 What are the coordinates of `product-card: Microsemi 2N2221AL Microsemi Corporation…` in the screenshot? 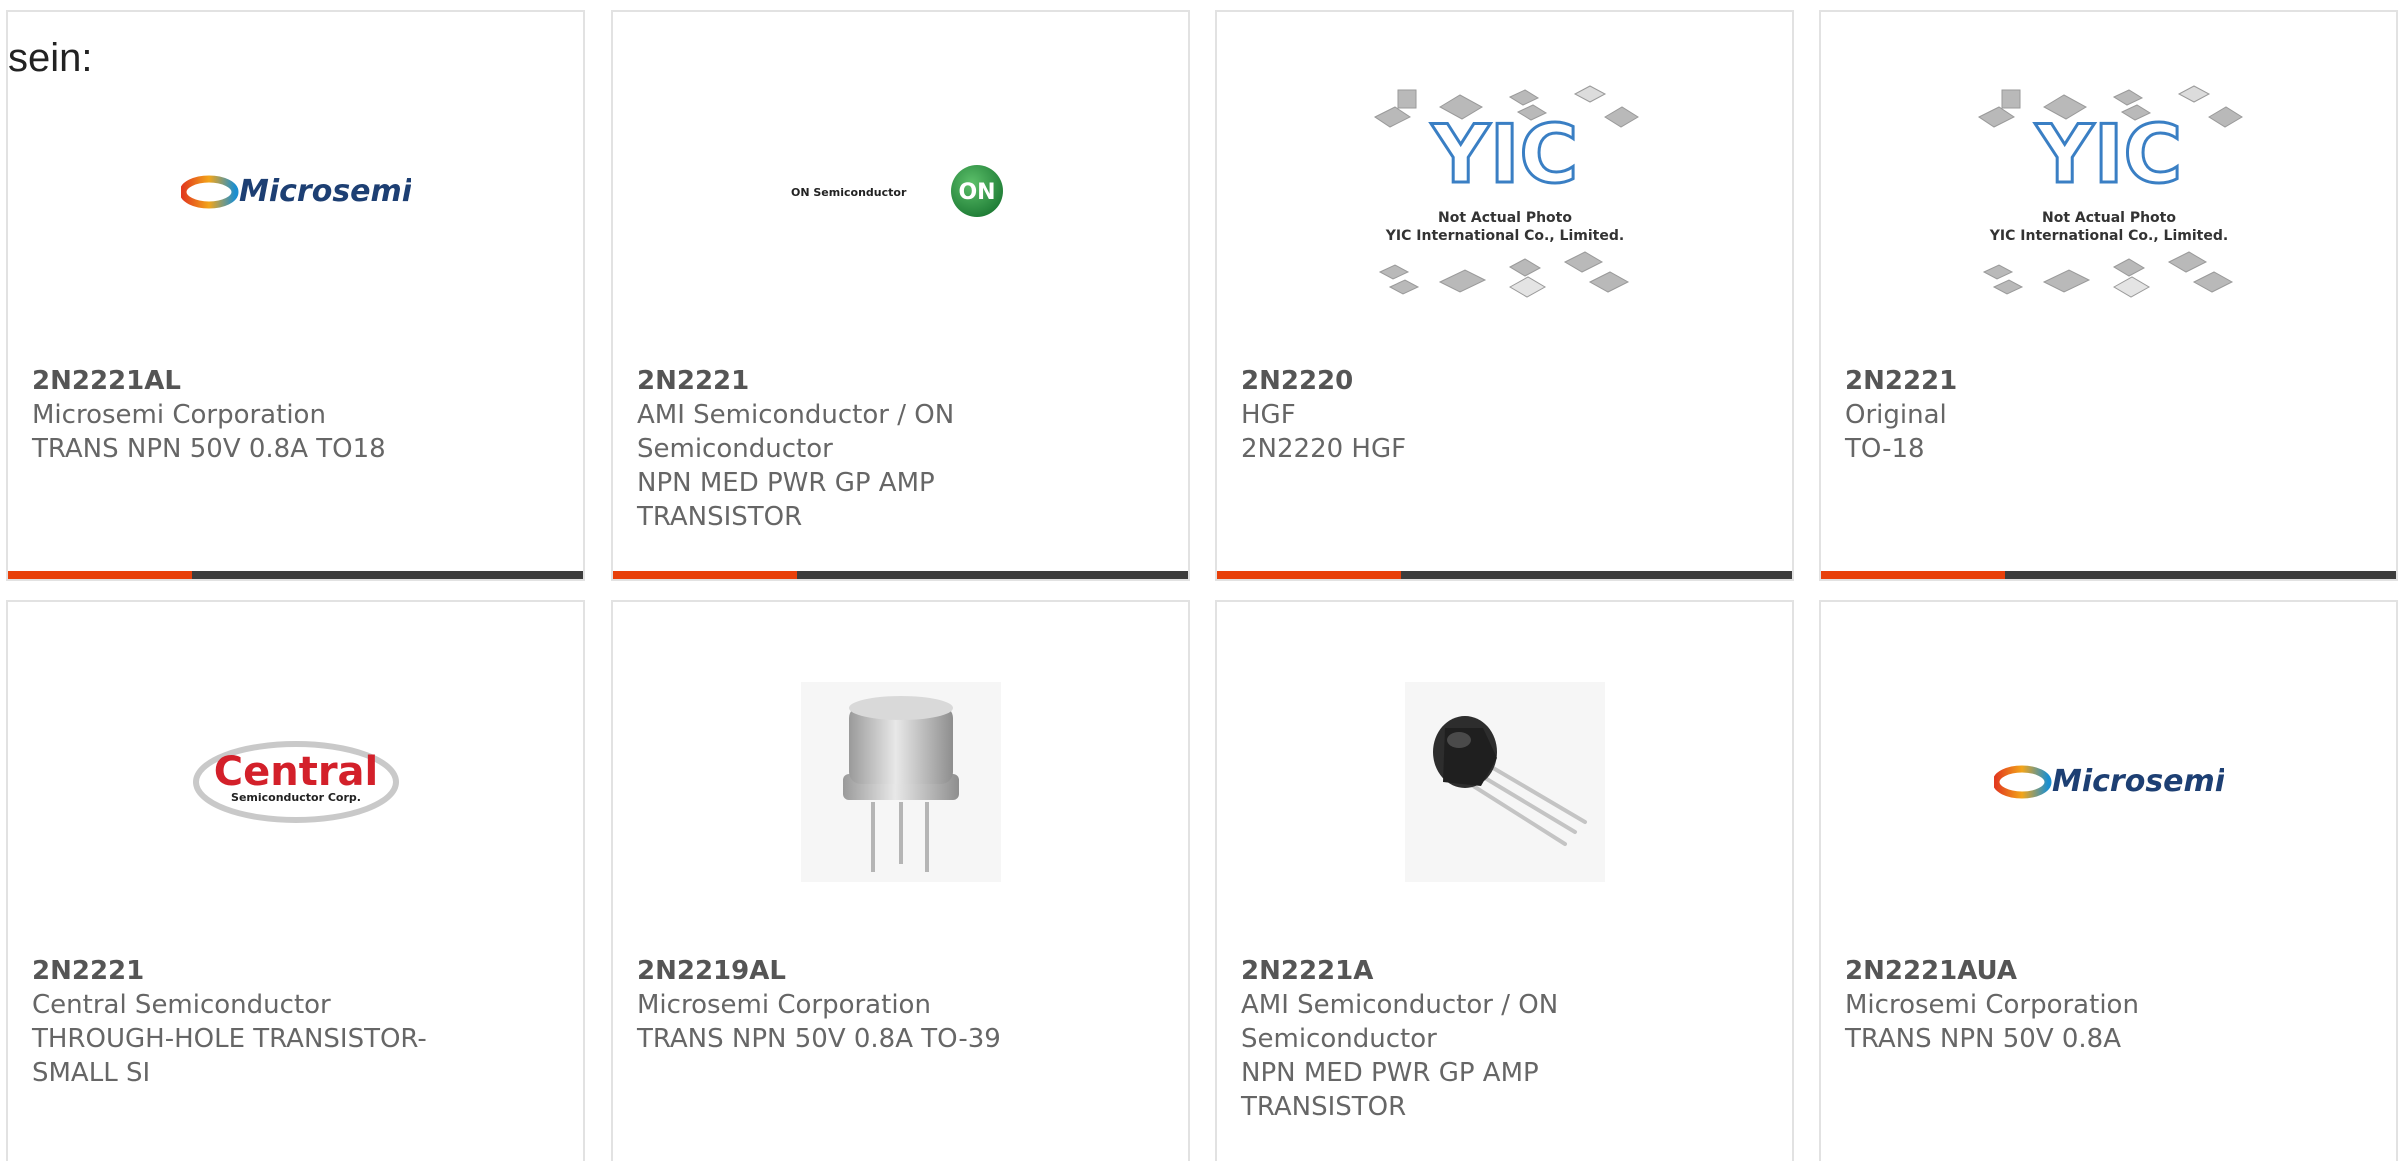 It's located at (295, 295).